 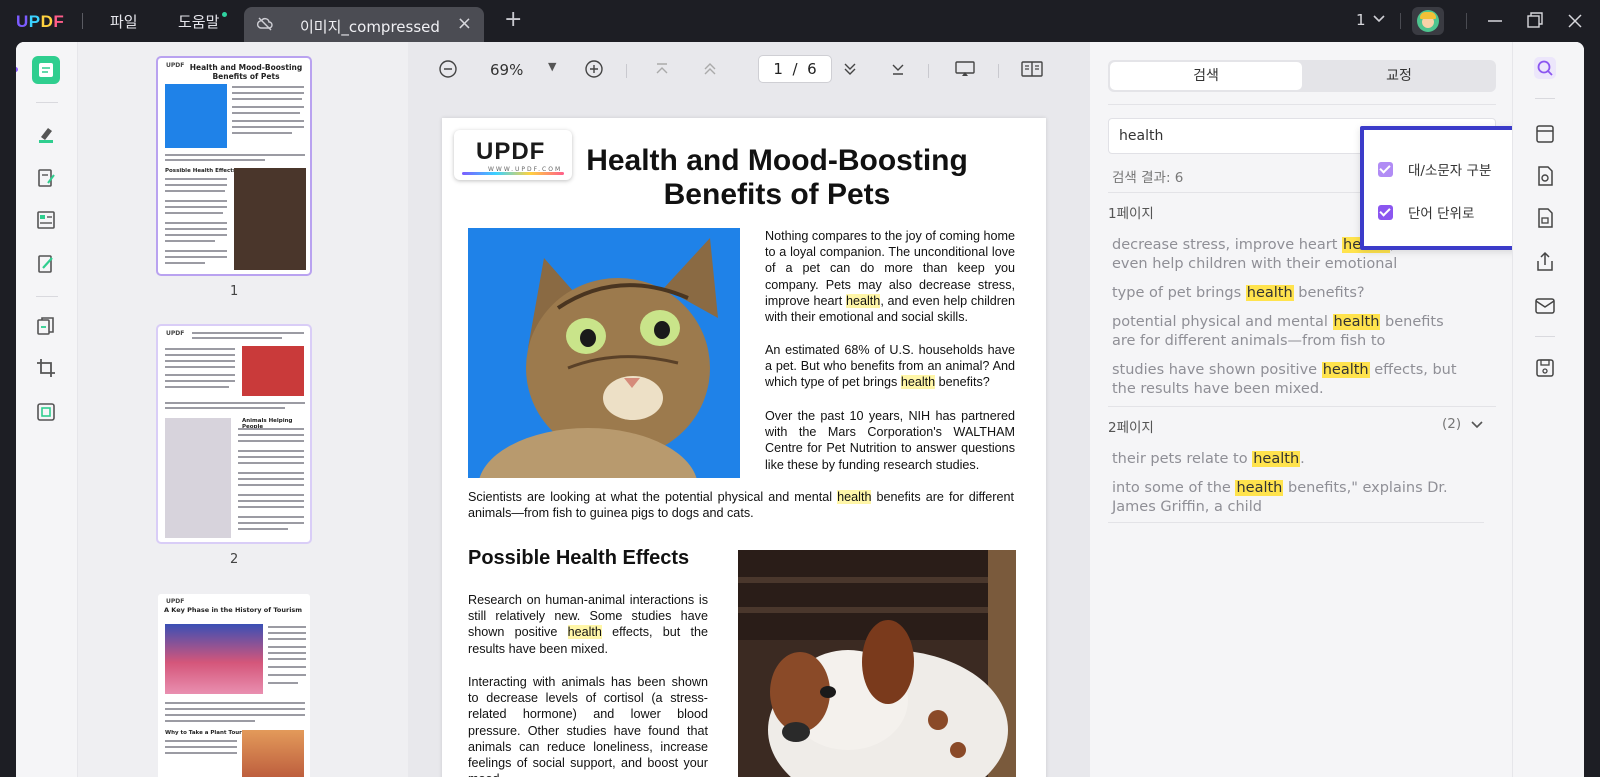 I want to click on ocr-document-icon, so click(x=1545, y=176).